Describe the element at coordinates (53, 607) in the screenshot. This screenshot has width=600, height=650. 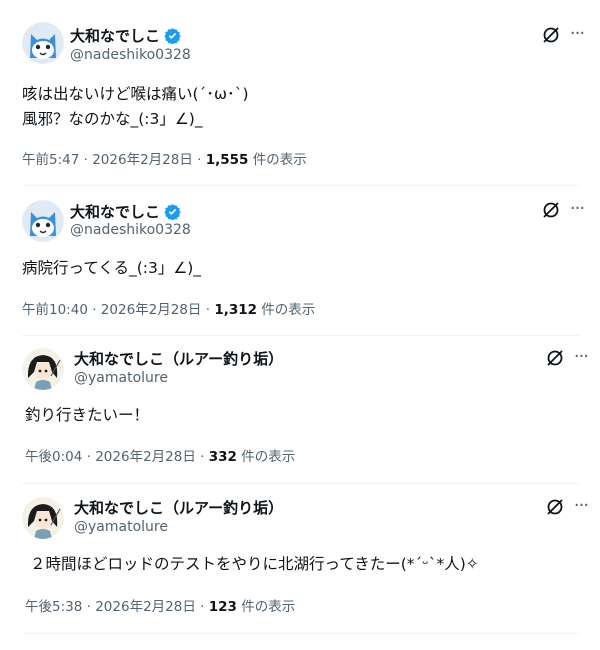
I see `tweet-time: 午後5:38` at that location.